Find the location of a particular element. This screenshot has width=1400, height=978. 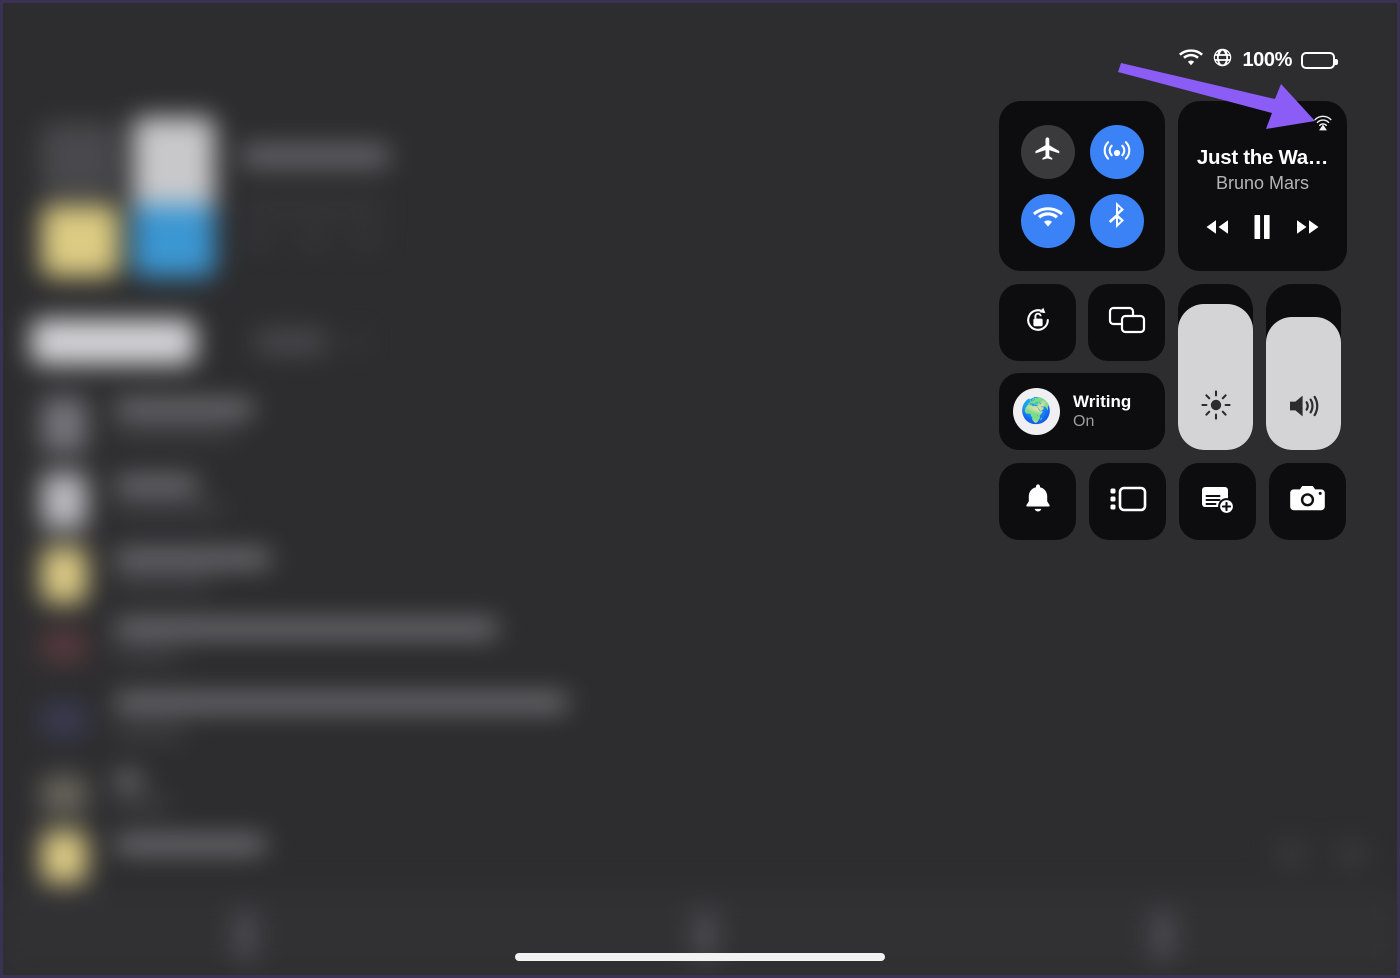

airplane-icon is located at coordinates (1048, 151).